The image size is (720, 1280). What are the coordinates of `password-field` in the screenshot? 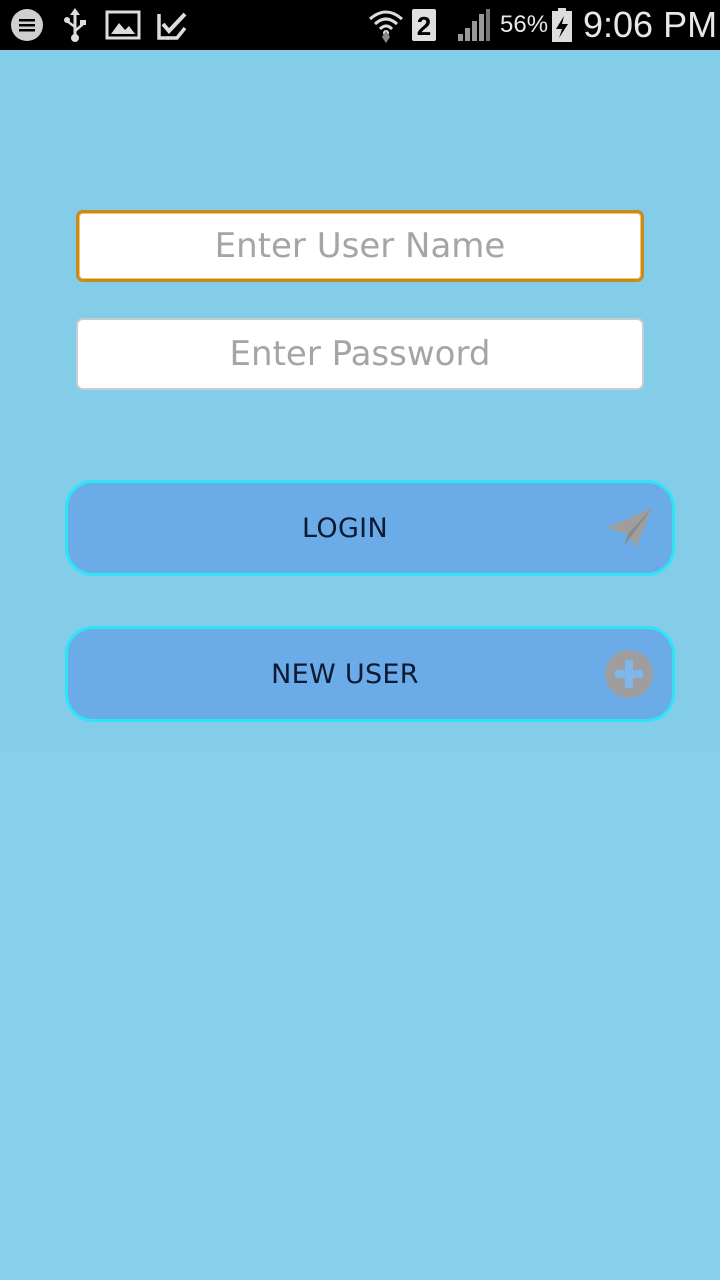 It's located at (360, 354).